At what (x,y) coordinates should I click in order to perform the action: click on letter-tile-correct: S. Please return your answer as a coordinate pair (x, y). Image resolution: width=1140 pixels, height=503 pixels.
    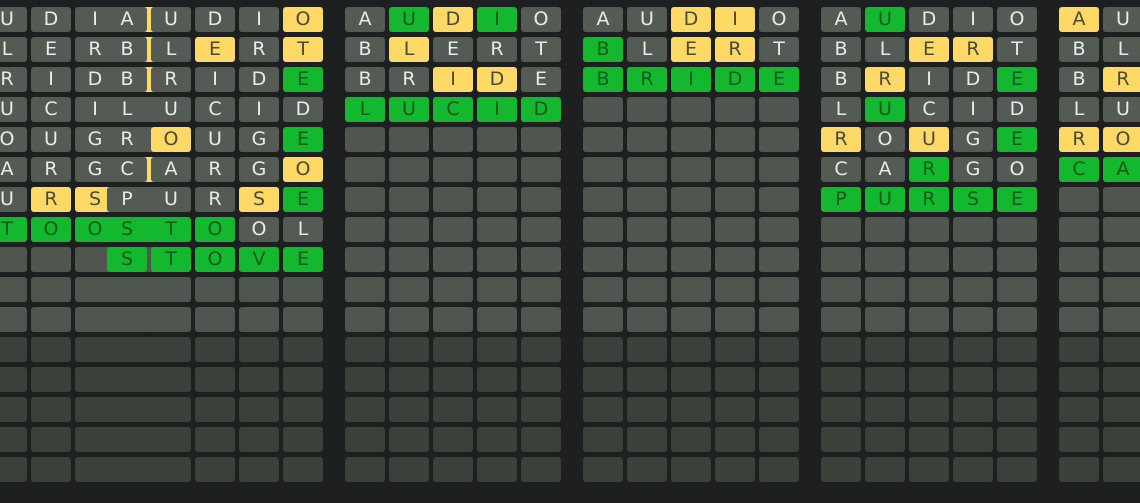
    Looking at the image, I should click on (127, 259).